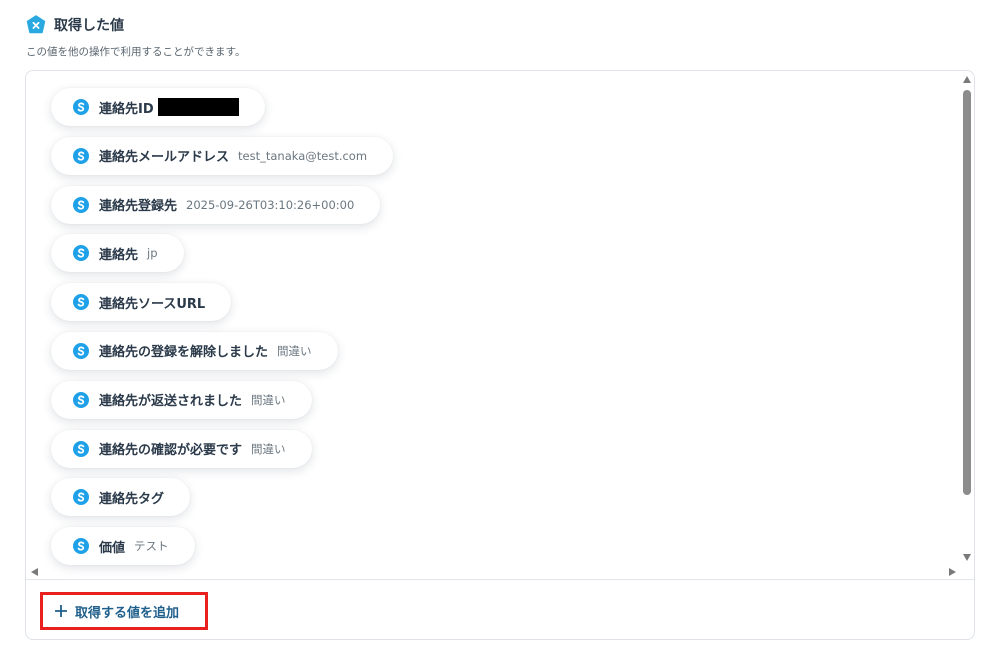 This screenshot has width=998, height=660. Describe the element at coordinates (967, 79) in the screenshot. I see `scroll-up-arrow-icon` at that location.